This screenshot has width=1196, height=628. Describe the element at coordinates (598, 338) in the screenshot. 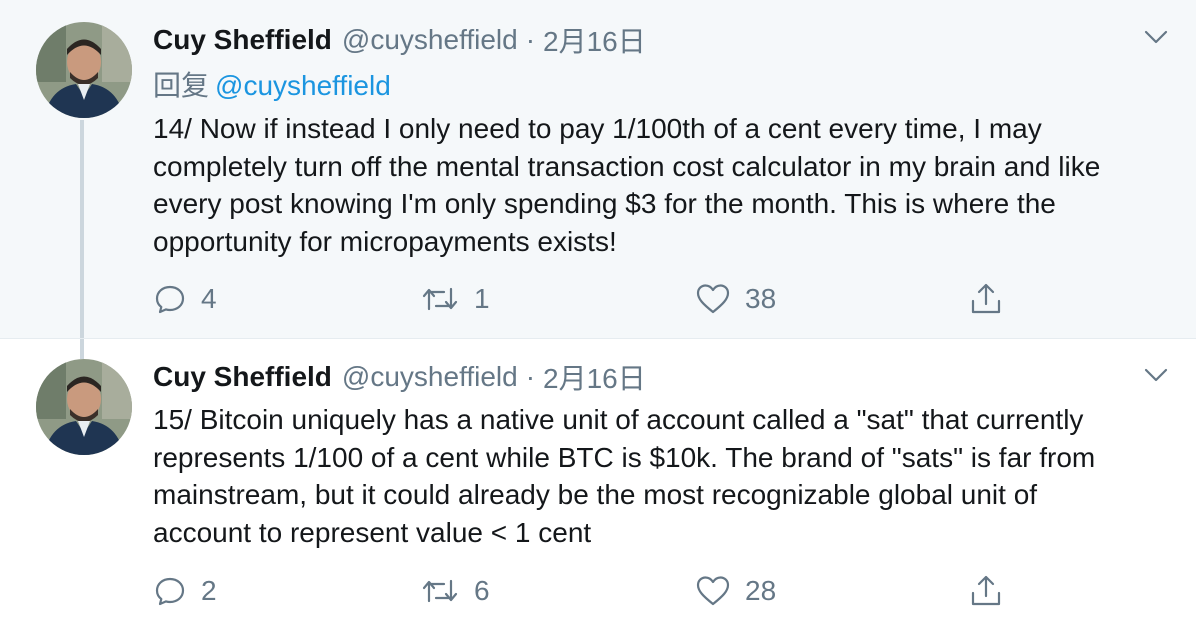

I see `tweet-divider` at that location.